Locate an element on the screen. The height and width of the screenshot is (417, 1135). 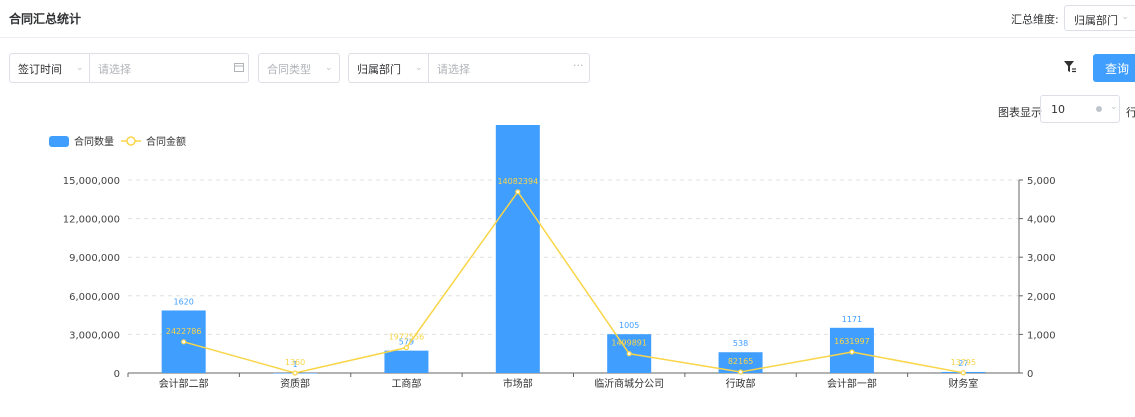
amount-data-label: 2422786 is located at coordinates (184, 331).